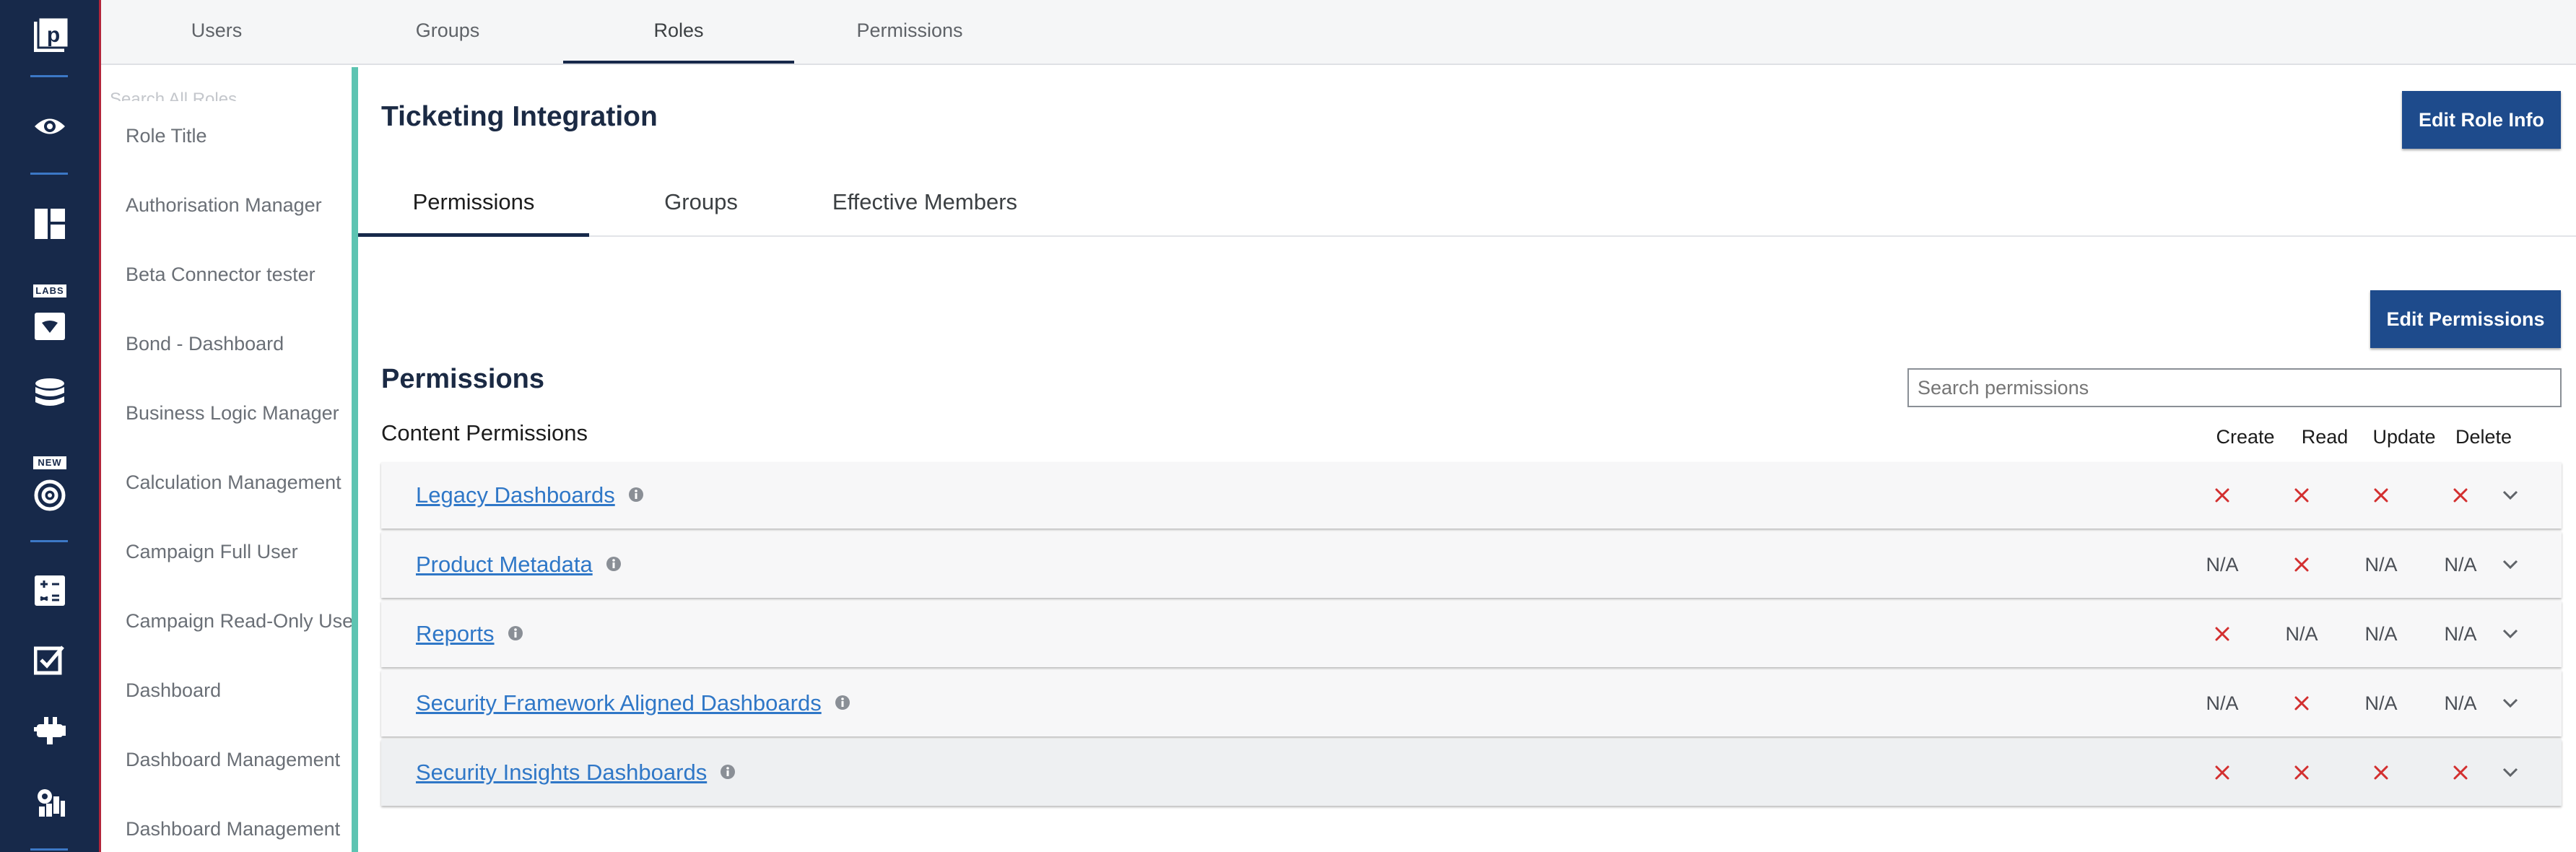 This screenshot has width=2576, height=852. Describe the element at coordinates (2325, 437) in the screenshot. I see `column-header-read: Read` at that location.